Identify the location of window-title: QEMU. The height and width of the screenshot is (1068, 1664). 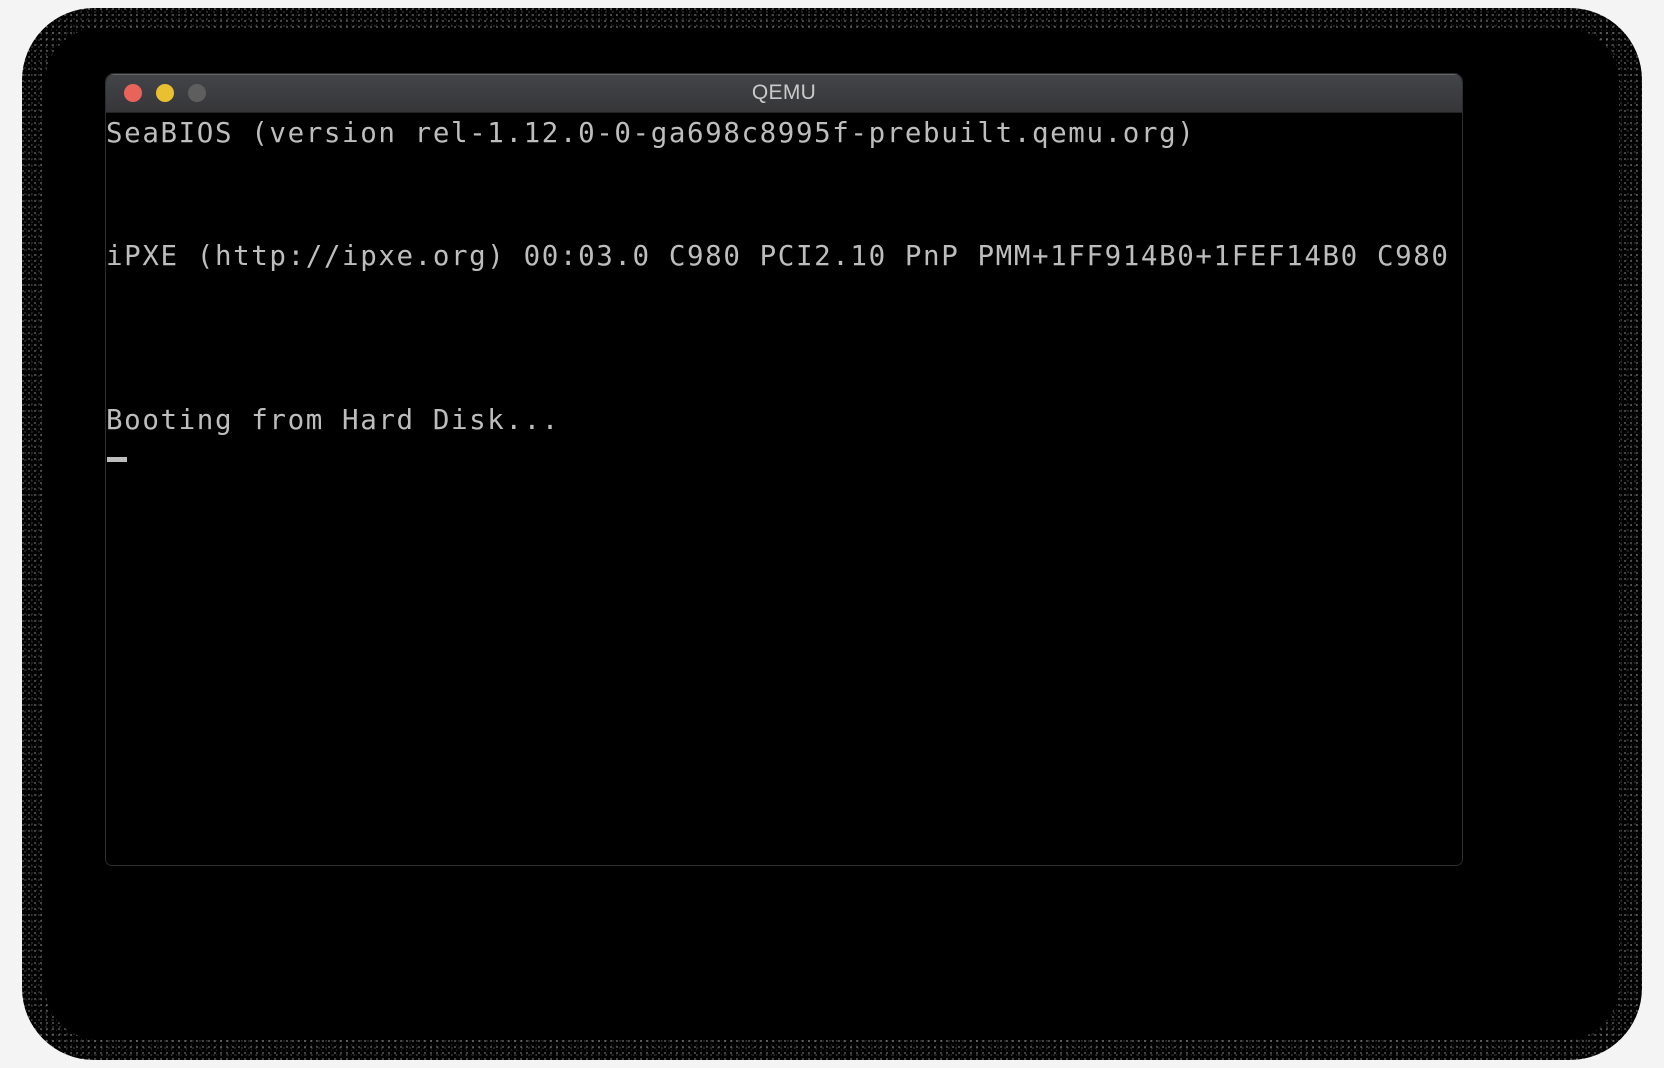
(784, 92).